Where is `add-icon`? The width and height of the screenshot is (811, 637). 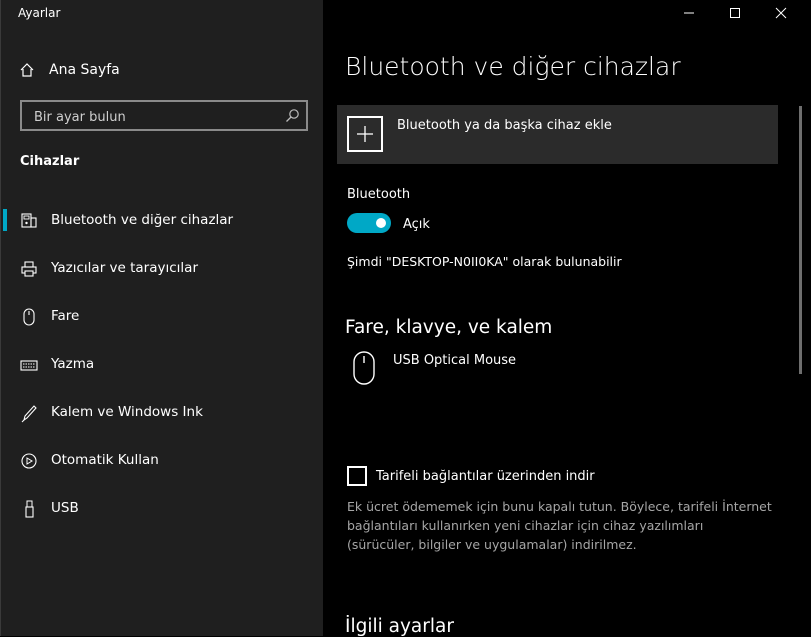
add-icon is located at coordinates (365, 134).